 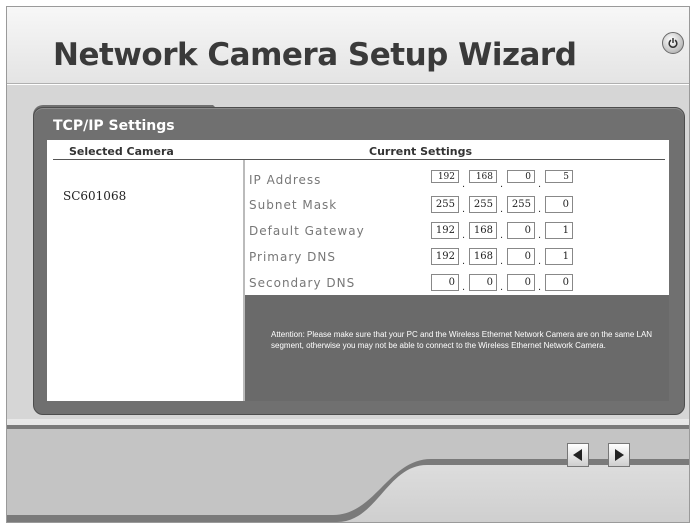 What do you see at coordinates (293, 257) in the screenshot?
I see `setting-label: Primary DNS` at bounding box center [293, 257].